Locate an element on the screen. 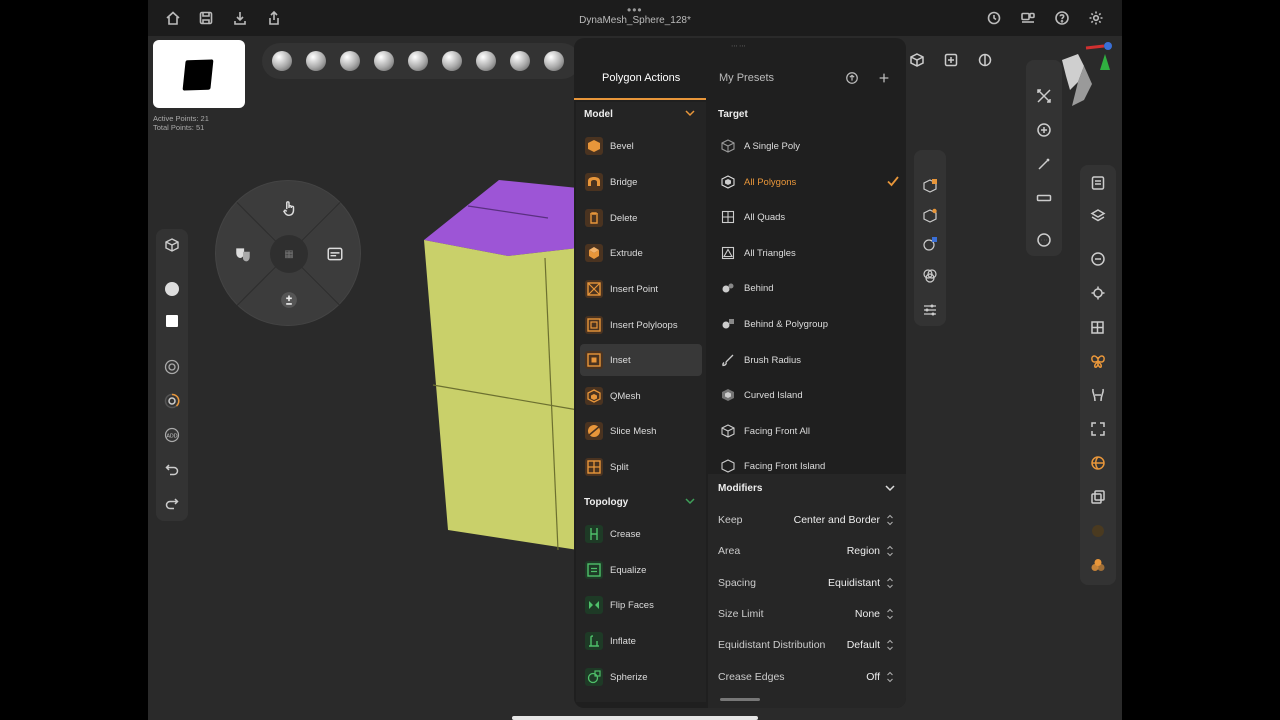 The height and width of the screenshot is (720, 1280). target-facing-front-all: Facing Front All is located at coordinates (808, 431).